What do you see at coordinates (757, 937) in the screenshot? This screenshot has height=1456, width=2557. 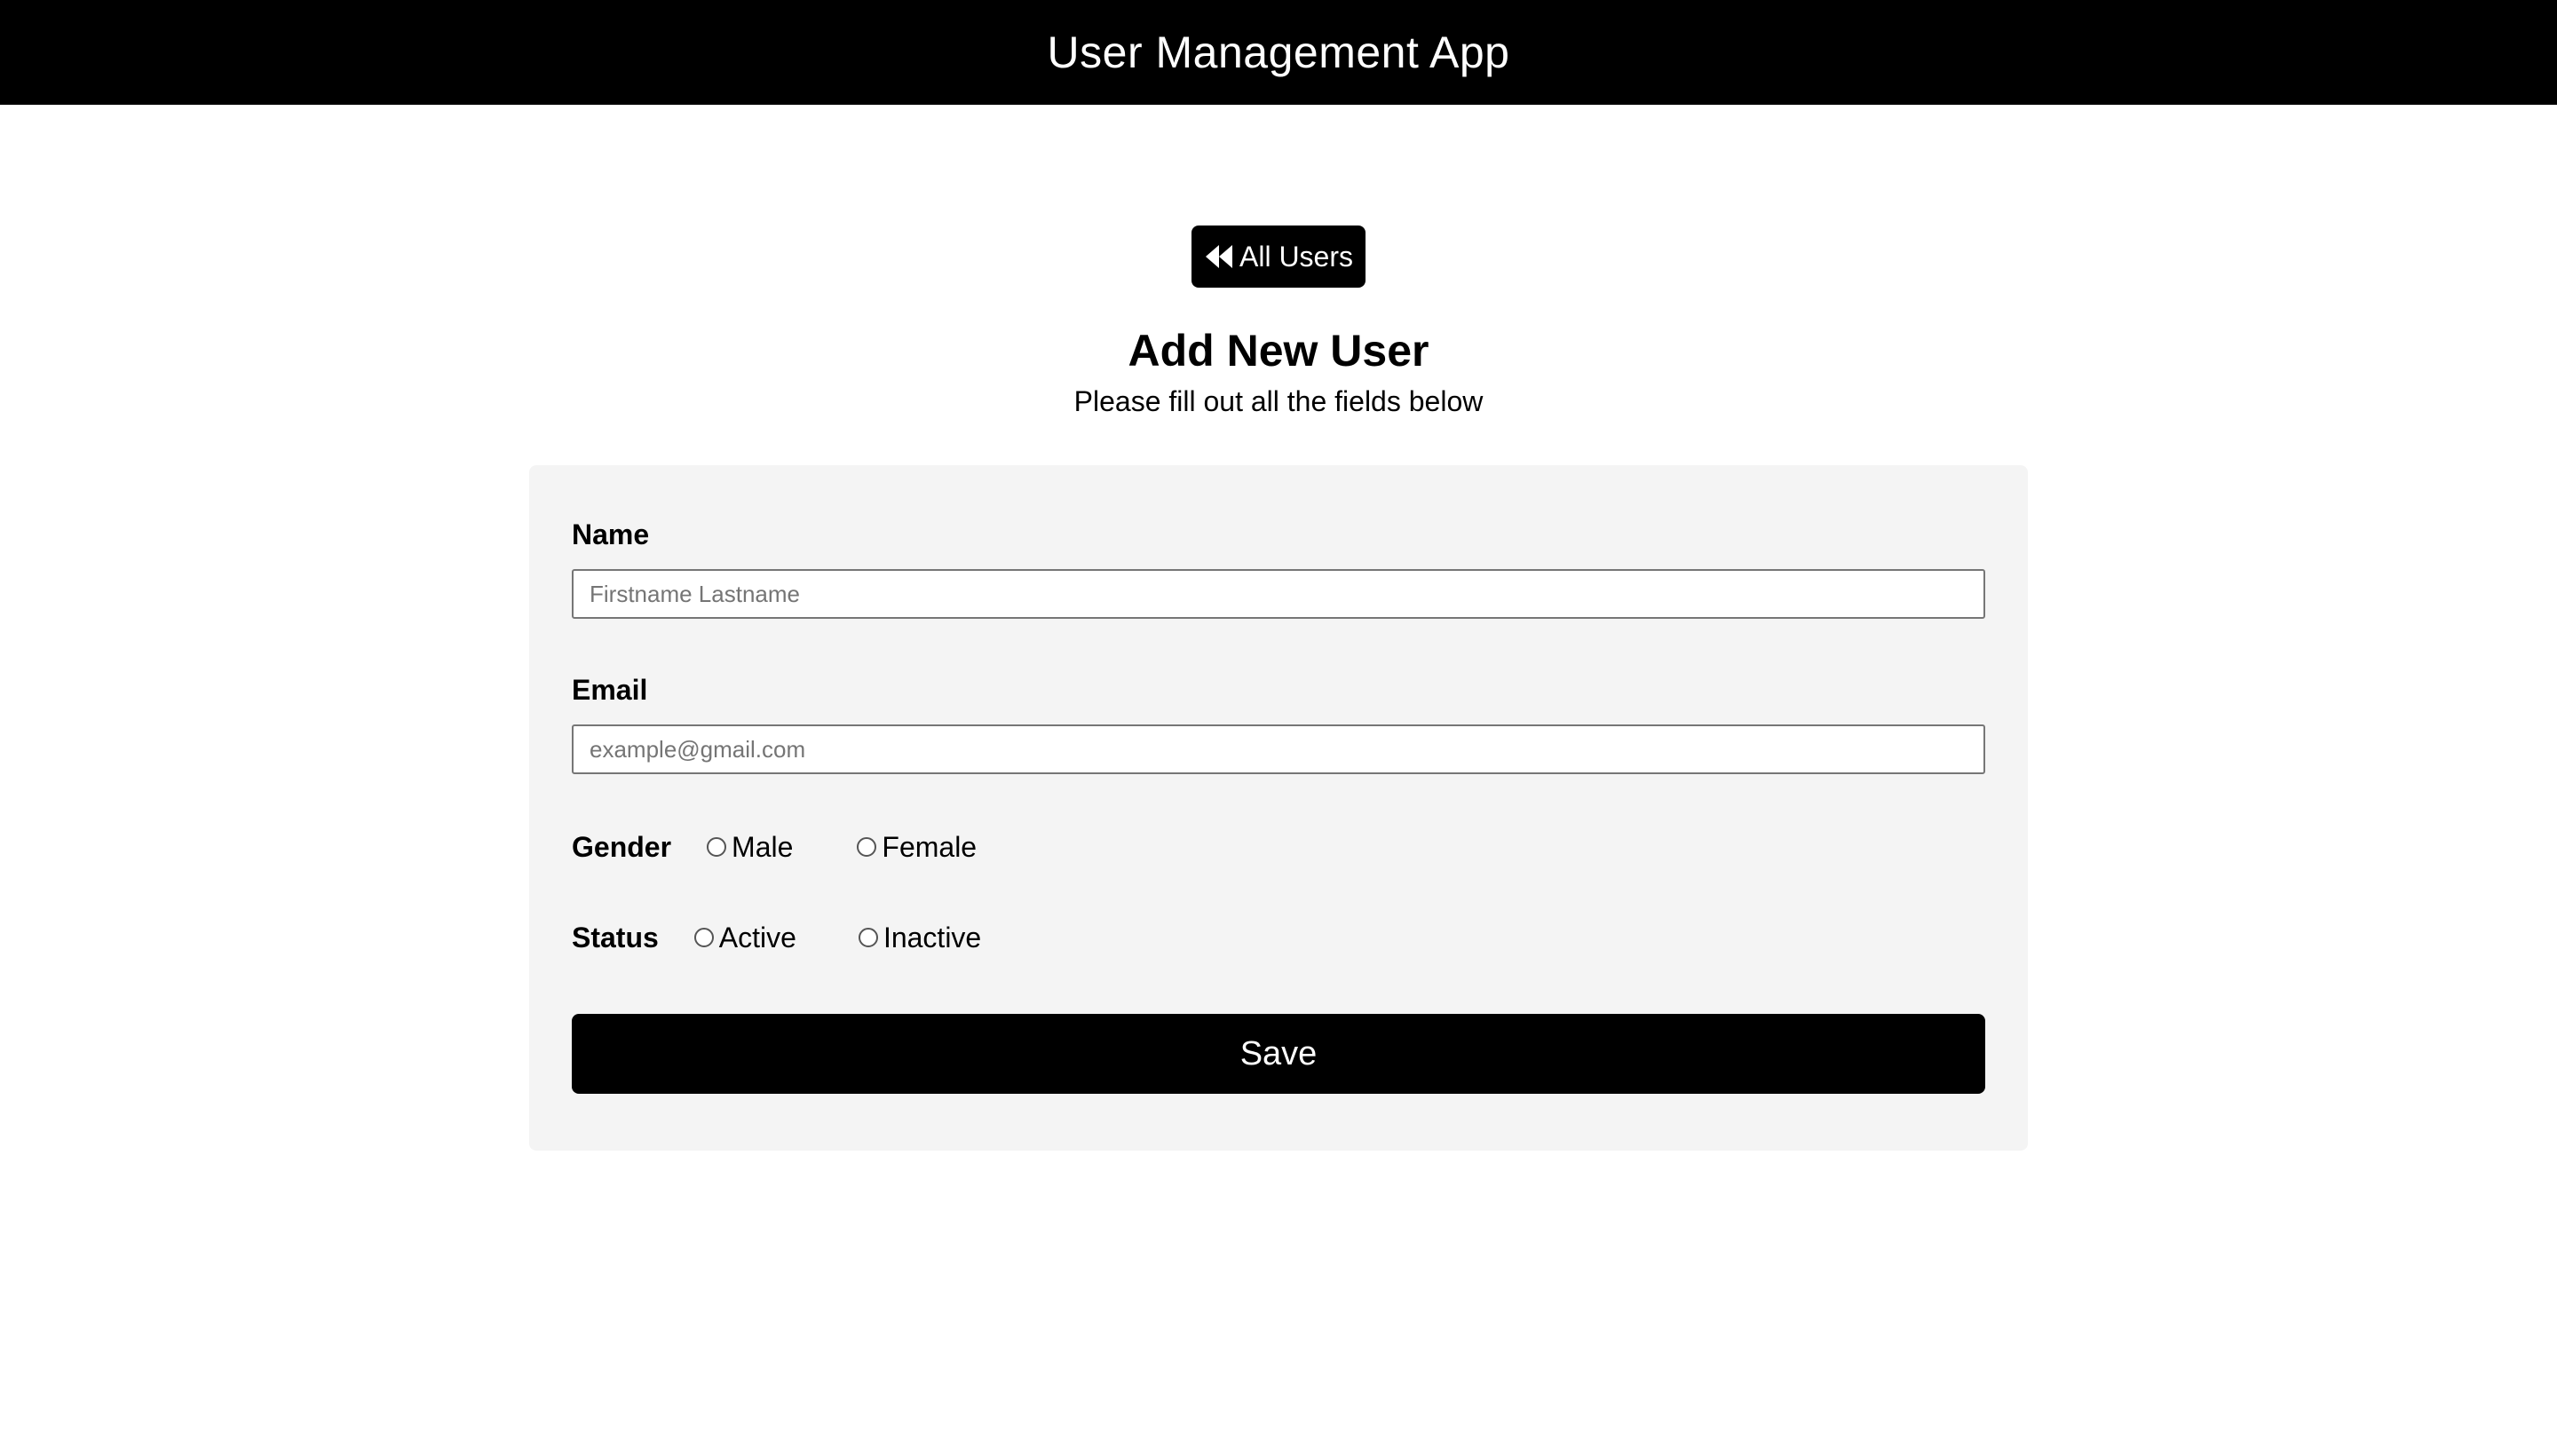 I see `active-label: Active` at bounding box center [757, 937].